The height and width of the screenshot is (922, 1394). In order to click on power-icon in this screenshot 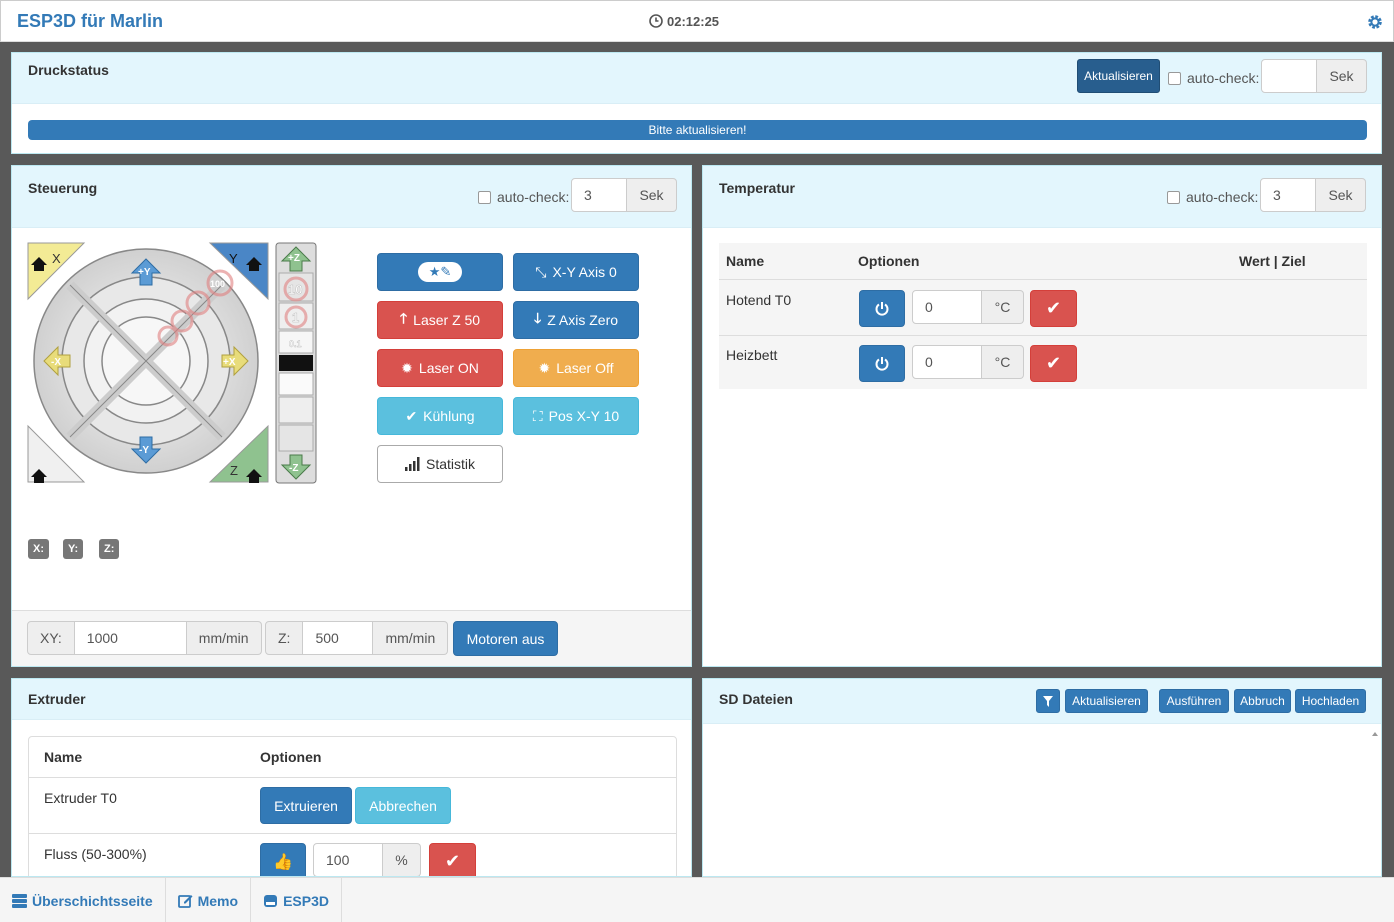, I will do `click(882, 308)`.